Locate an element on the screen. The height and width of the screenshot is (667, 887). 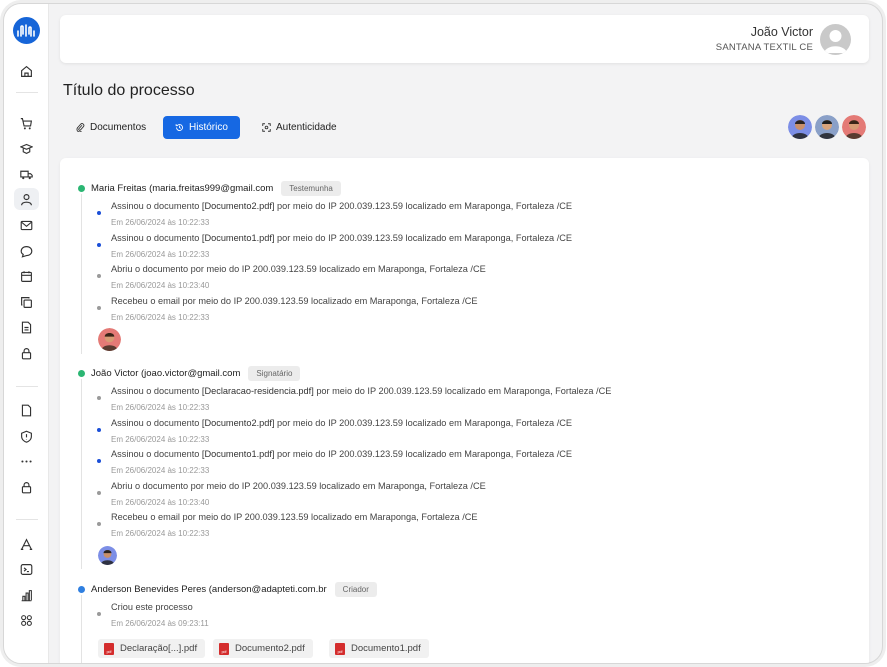
participants-avatars is located at coordinates (827, 127).